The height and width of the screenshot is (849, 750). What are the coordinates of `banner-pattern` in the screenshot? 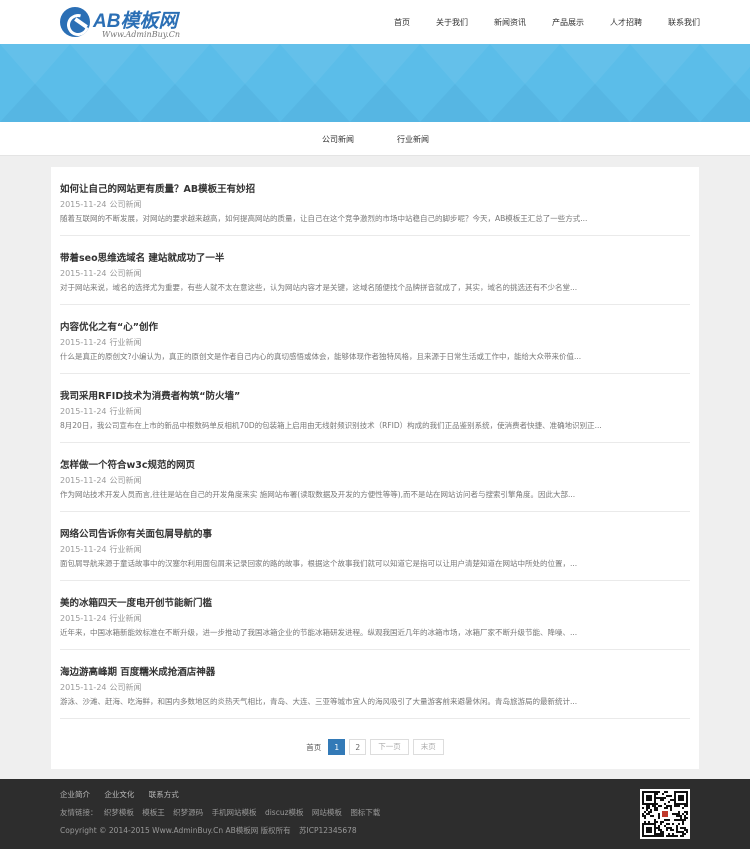 It's located at (375, 83).